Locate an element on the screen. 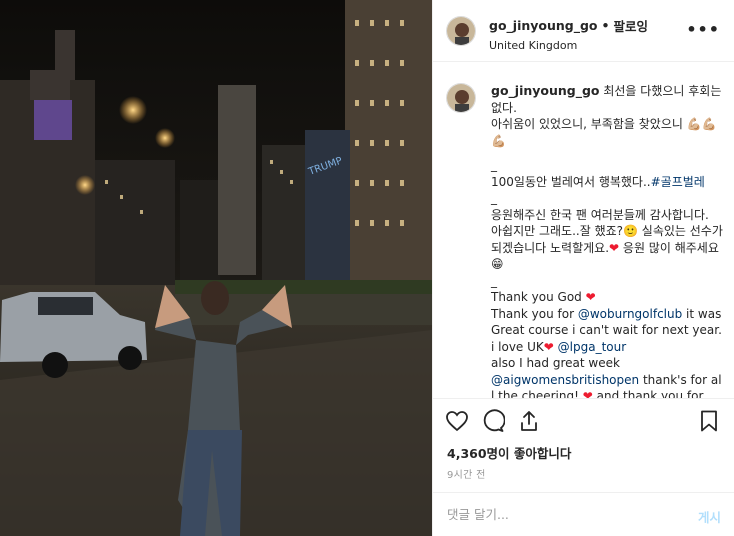 This screenshot has height=536, width=734. mention-link: @lpga_tour is located at coordinates (590, 347).